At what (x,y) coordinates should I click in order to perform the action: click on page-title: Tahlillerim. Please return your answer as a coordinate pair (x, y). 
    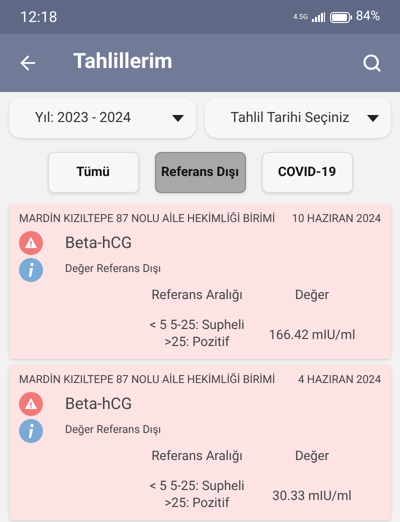
    Looking at the image, I should click on (123, 62).